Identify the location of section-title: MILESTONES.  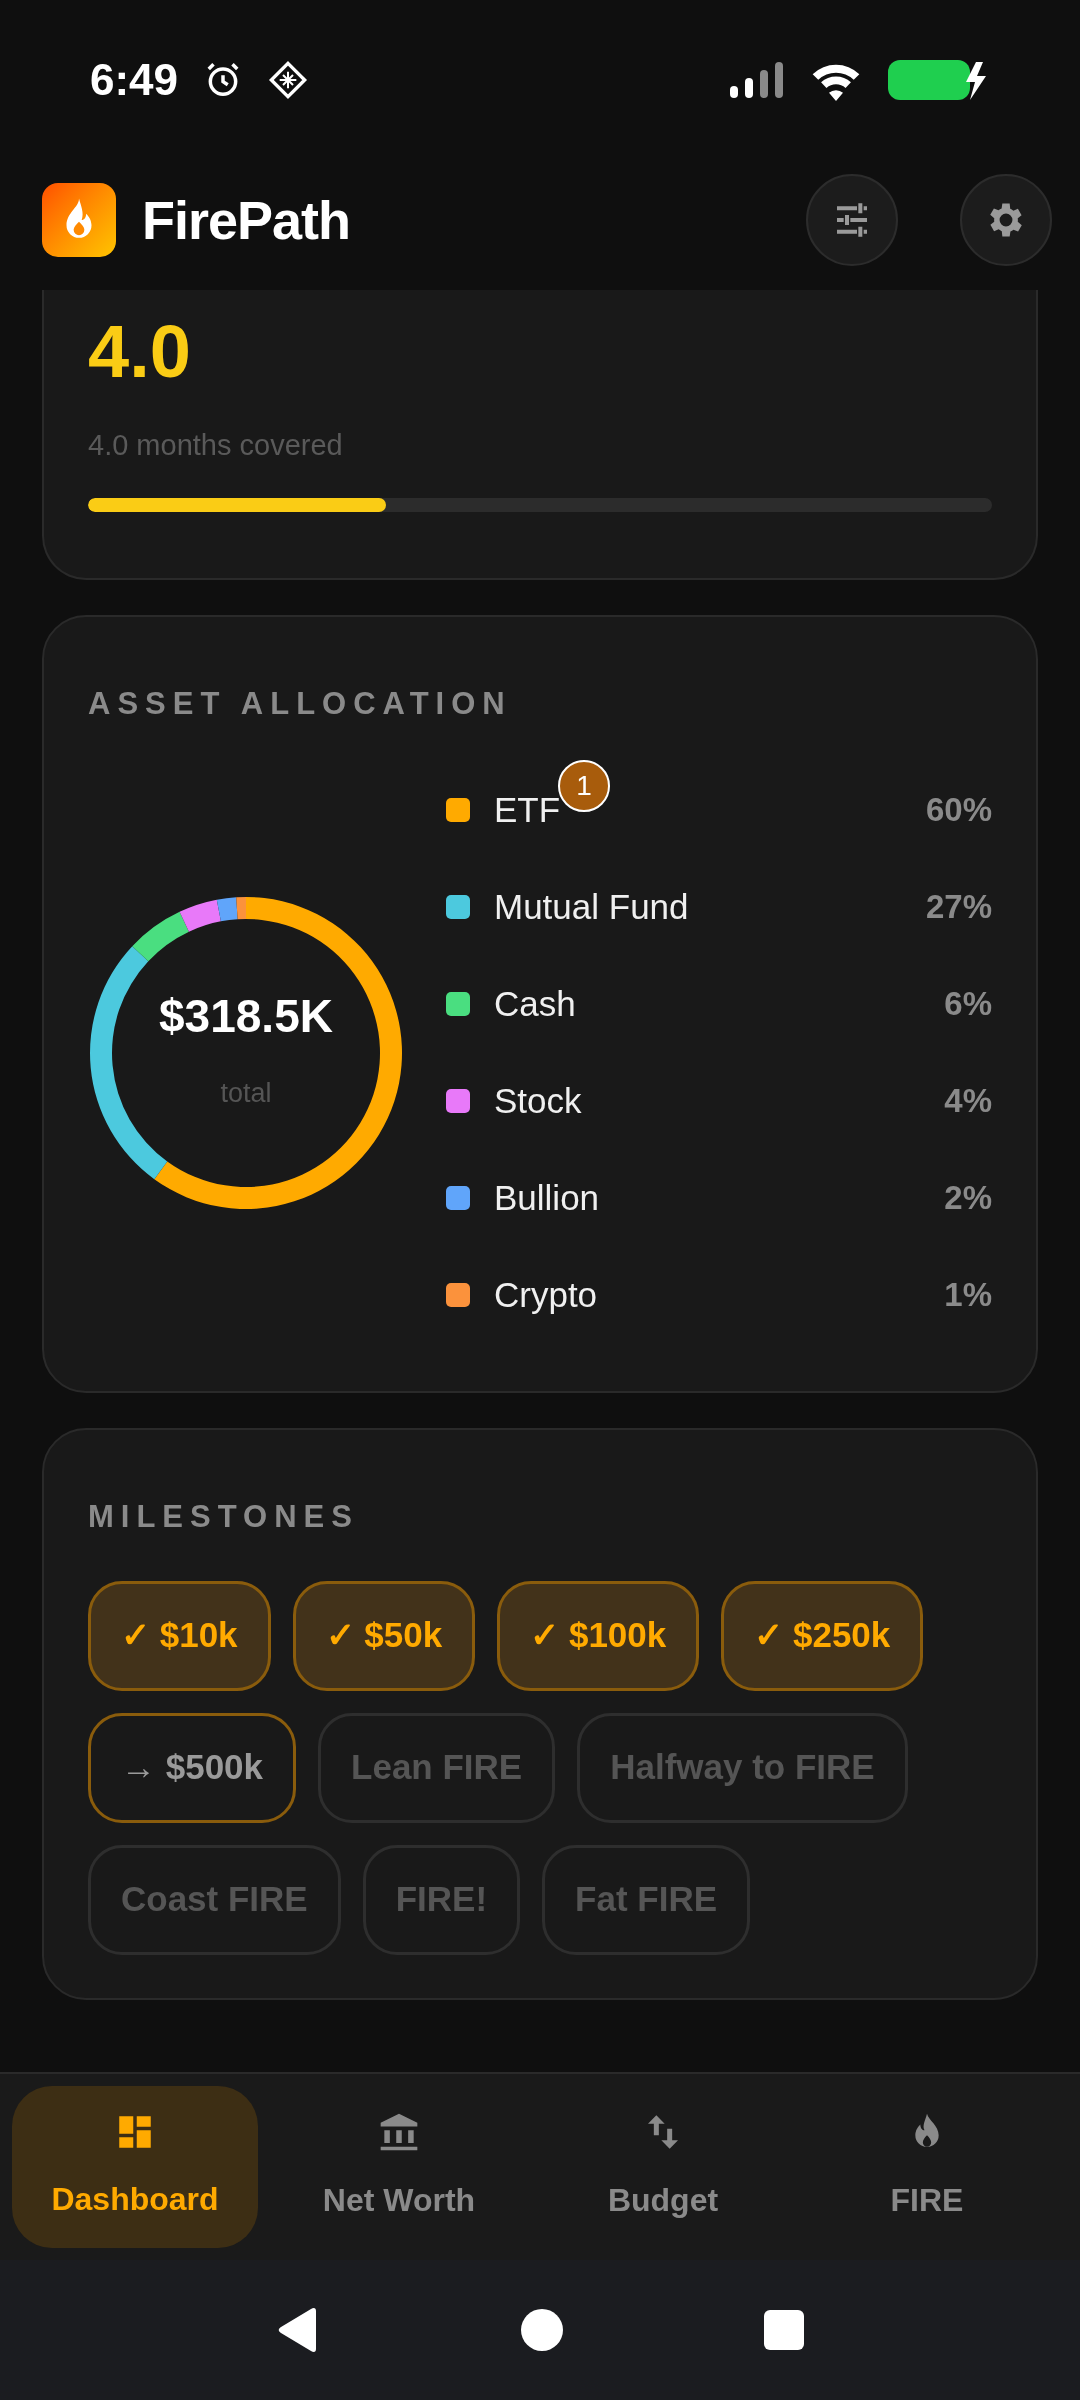
(223, 1517).